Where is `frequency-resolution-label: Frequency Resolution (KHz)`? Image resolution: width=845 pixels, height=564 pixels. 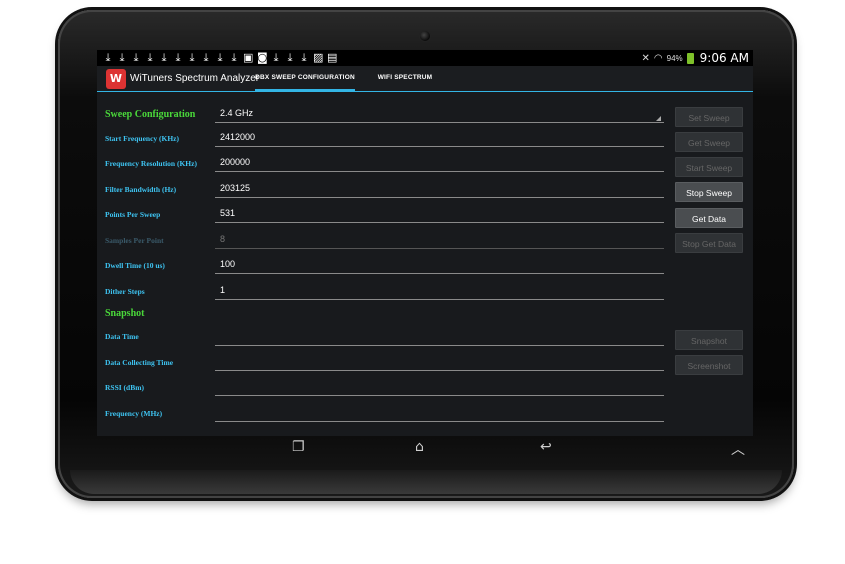 frequency-resolution-label: Frequency Resolution (KHz) is located at coordinates (151, 163).